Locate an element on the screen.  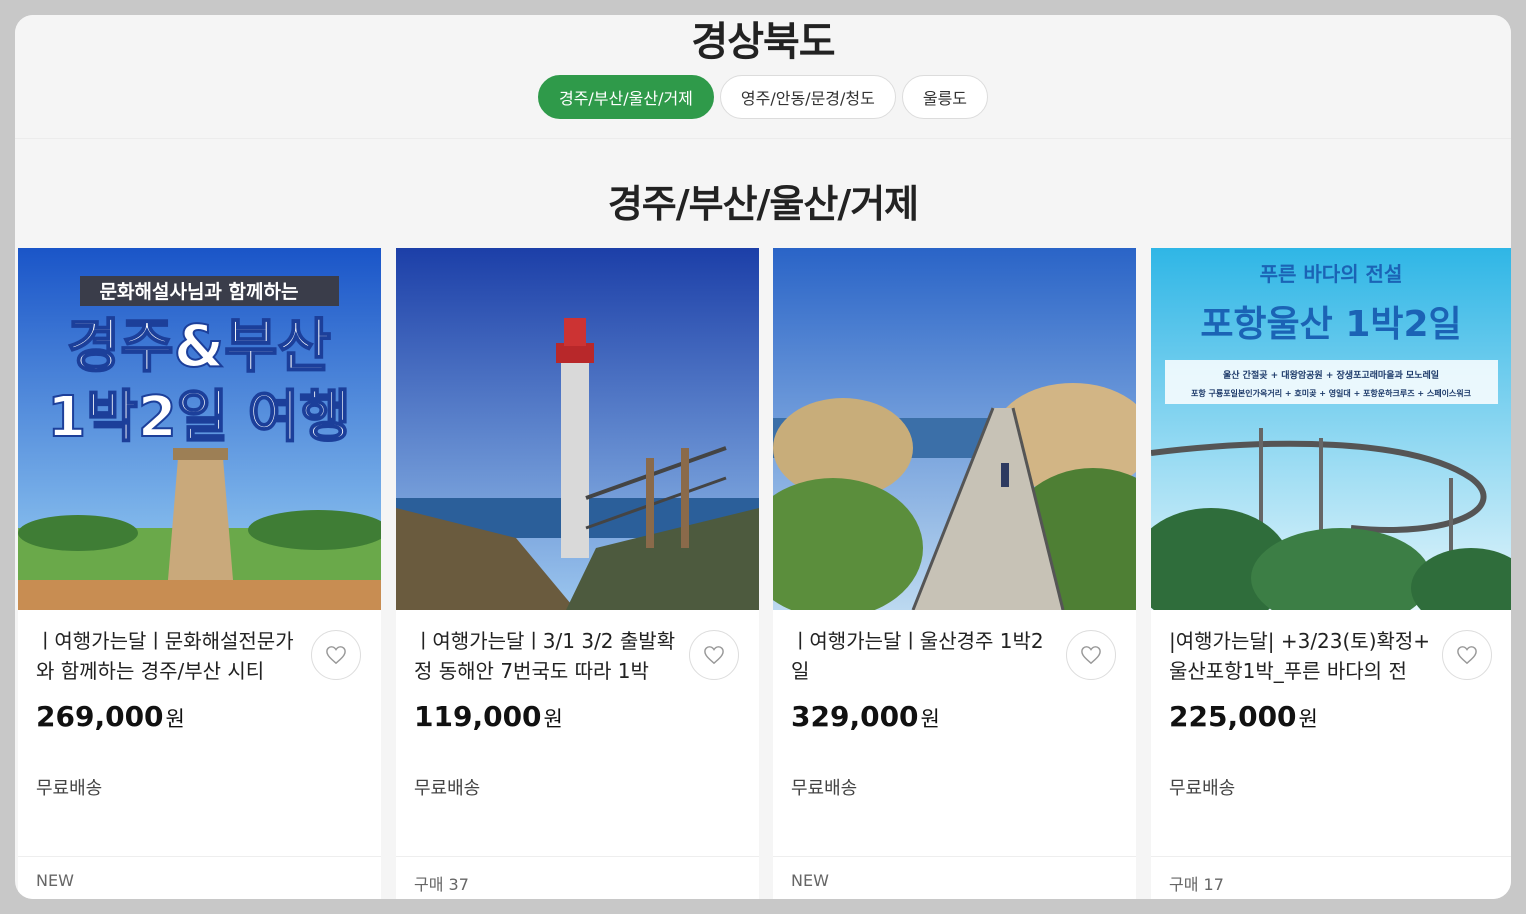
card-footer: 구매 37 is located at coordinates (577, 877).